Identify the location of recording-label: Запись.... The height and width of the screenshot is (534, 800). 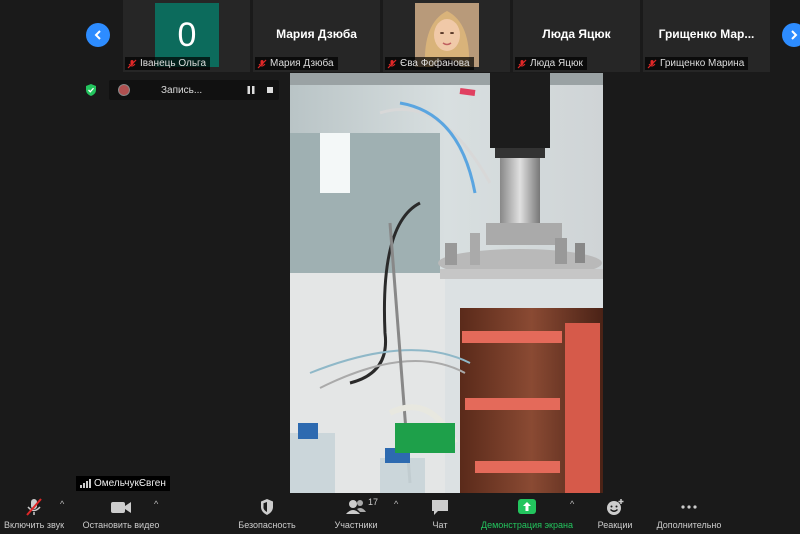
(182, 90).